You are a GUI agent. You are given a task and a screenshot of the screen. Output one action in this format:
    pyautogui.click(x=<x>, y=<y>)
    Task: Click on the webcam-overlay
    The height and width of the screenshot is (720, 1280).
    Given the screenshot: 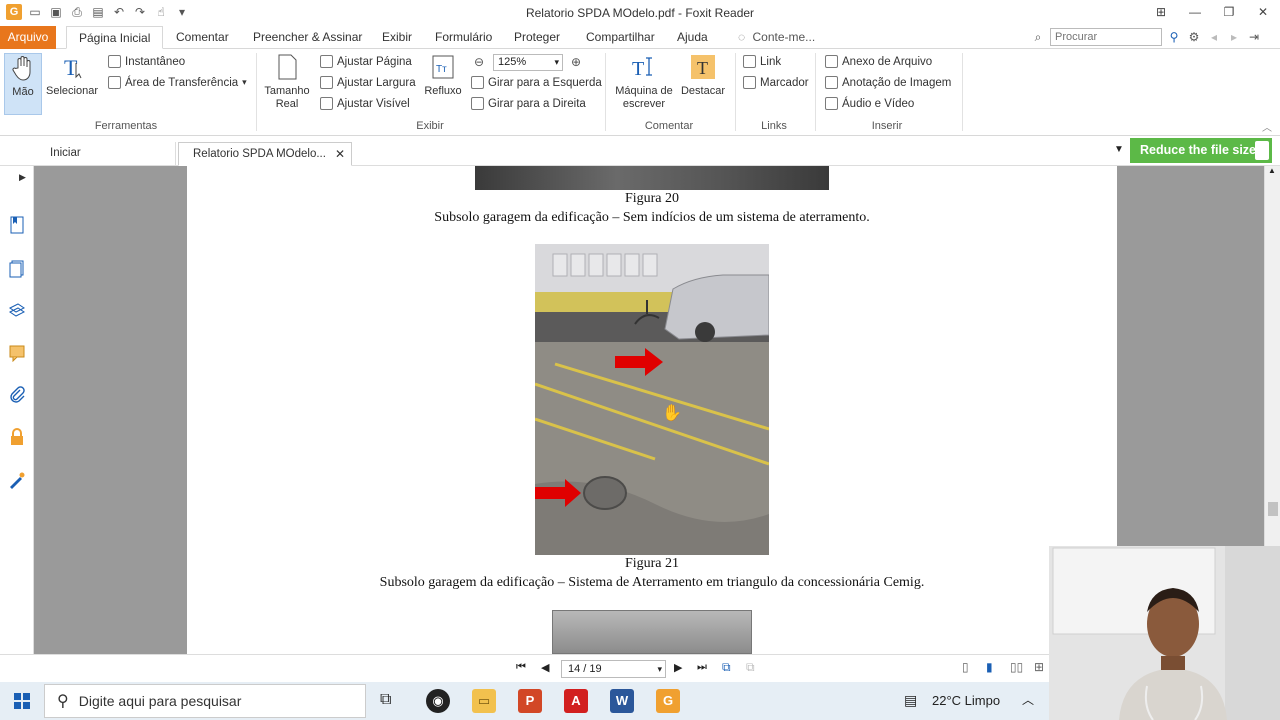 What is the action you would take?
    pyautogui.click(x=1164, y=633)
    